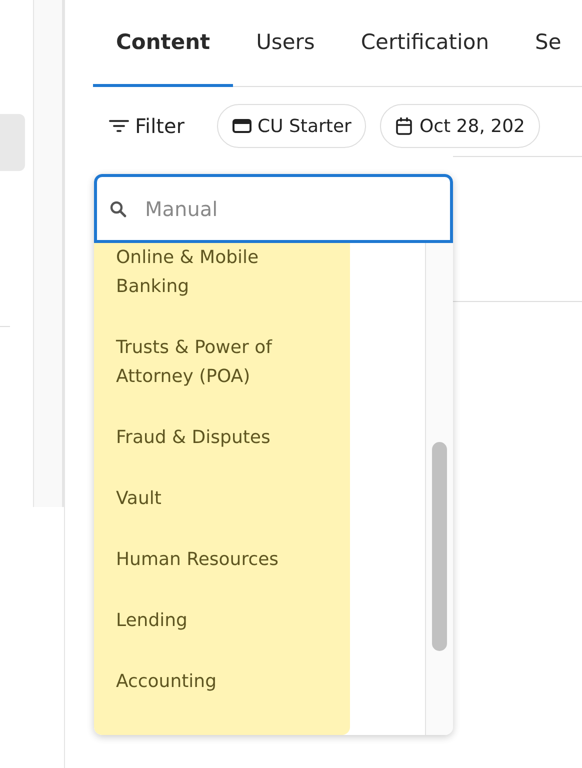 Image resolution: width=582 pixels, height=768 pixels. Describe the element at coordinates (147, 126) in the screenshot. I see `filter-button: Filter` at that location.